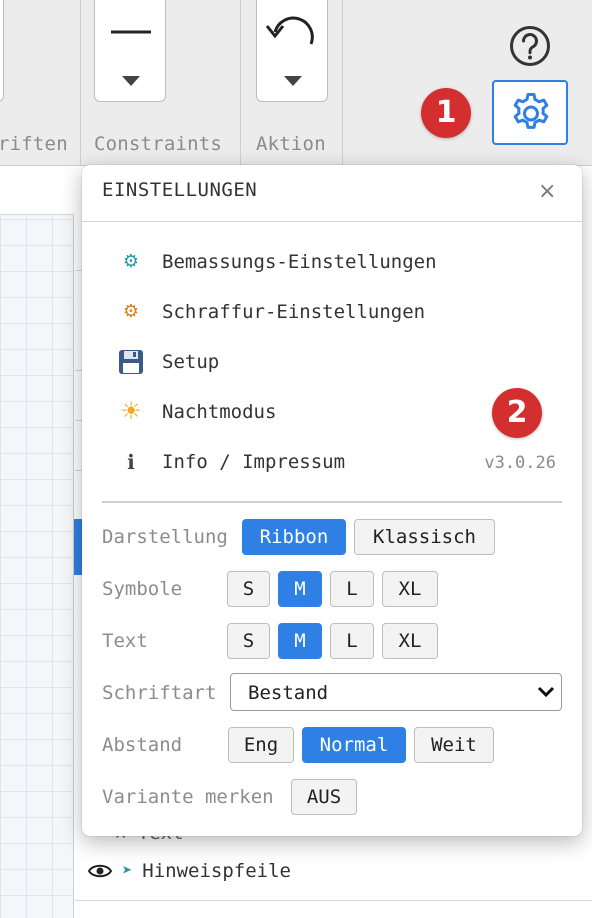  I want to click on arrow-icon: ➤, so click(127, 871).